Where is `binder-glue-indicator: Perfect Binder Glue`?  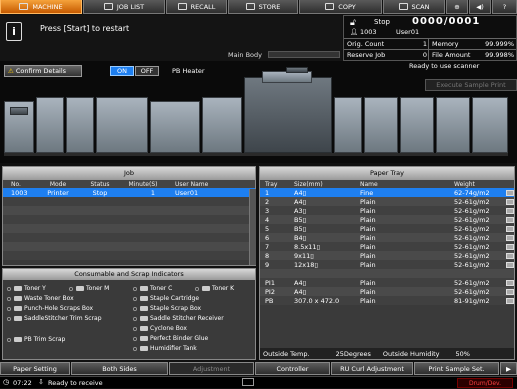 binder-glue-indicator: Perfect Binder Glue is located at coordinates (170, 338).